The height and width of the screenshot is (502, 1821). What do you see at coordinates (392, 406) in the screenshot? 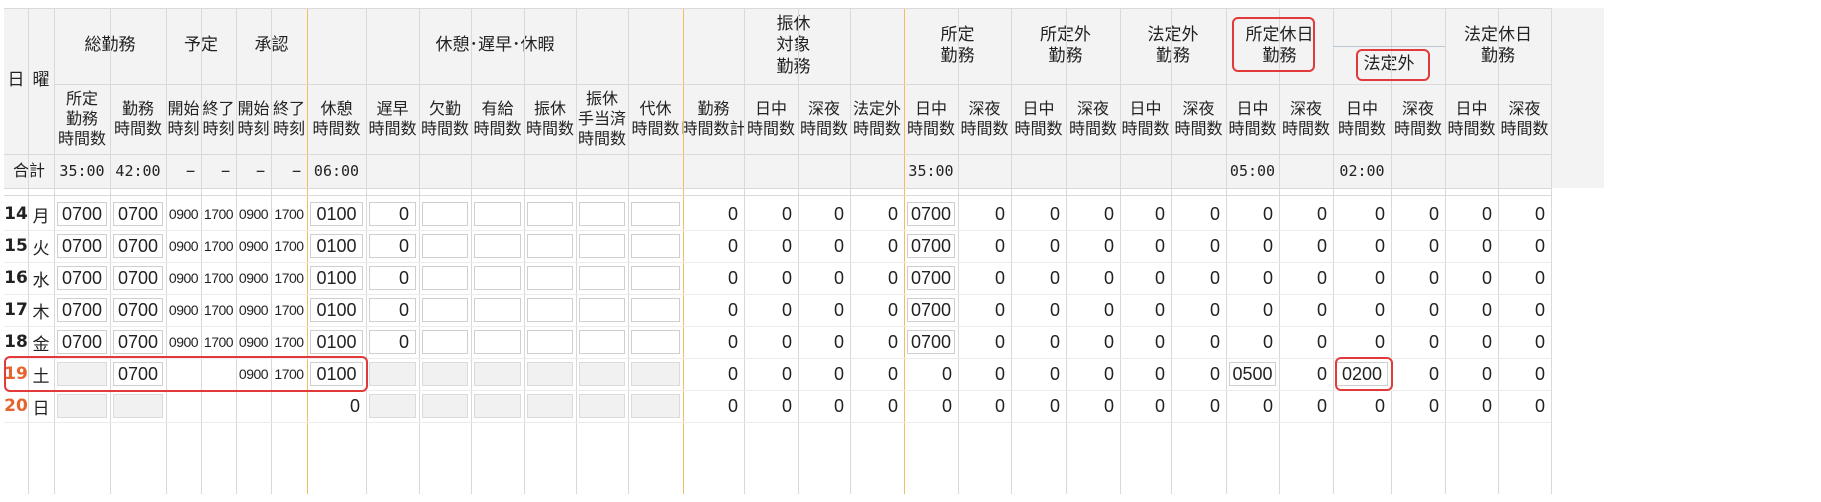
I see `late-hours-input` at bounding box center [392, 406].